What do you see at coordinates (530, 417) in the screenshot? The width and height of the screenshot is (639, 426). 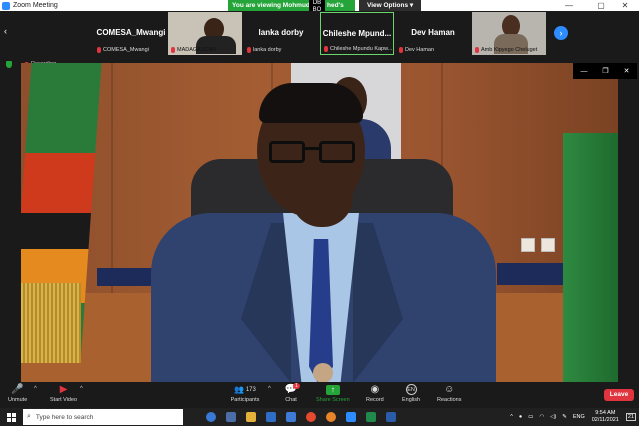 I see `battery-icon: ▭` at bounding box center [530, 417].